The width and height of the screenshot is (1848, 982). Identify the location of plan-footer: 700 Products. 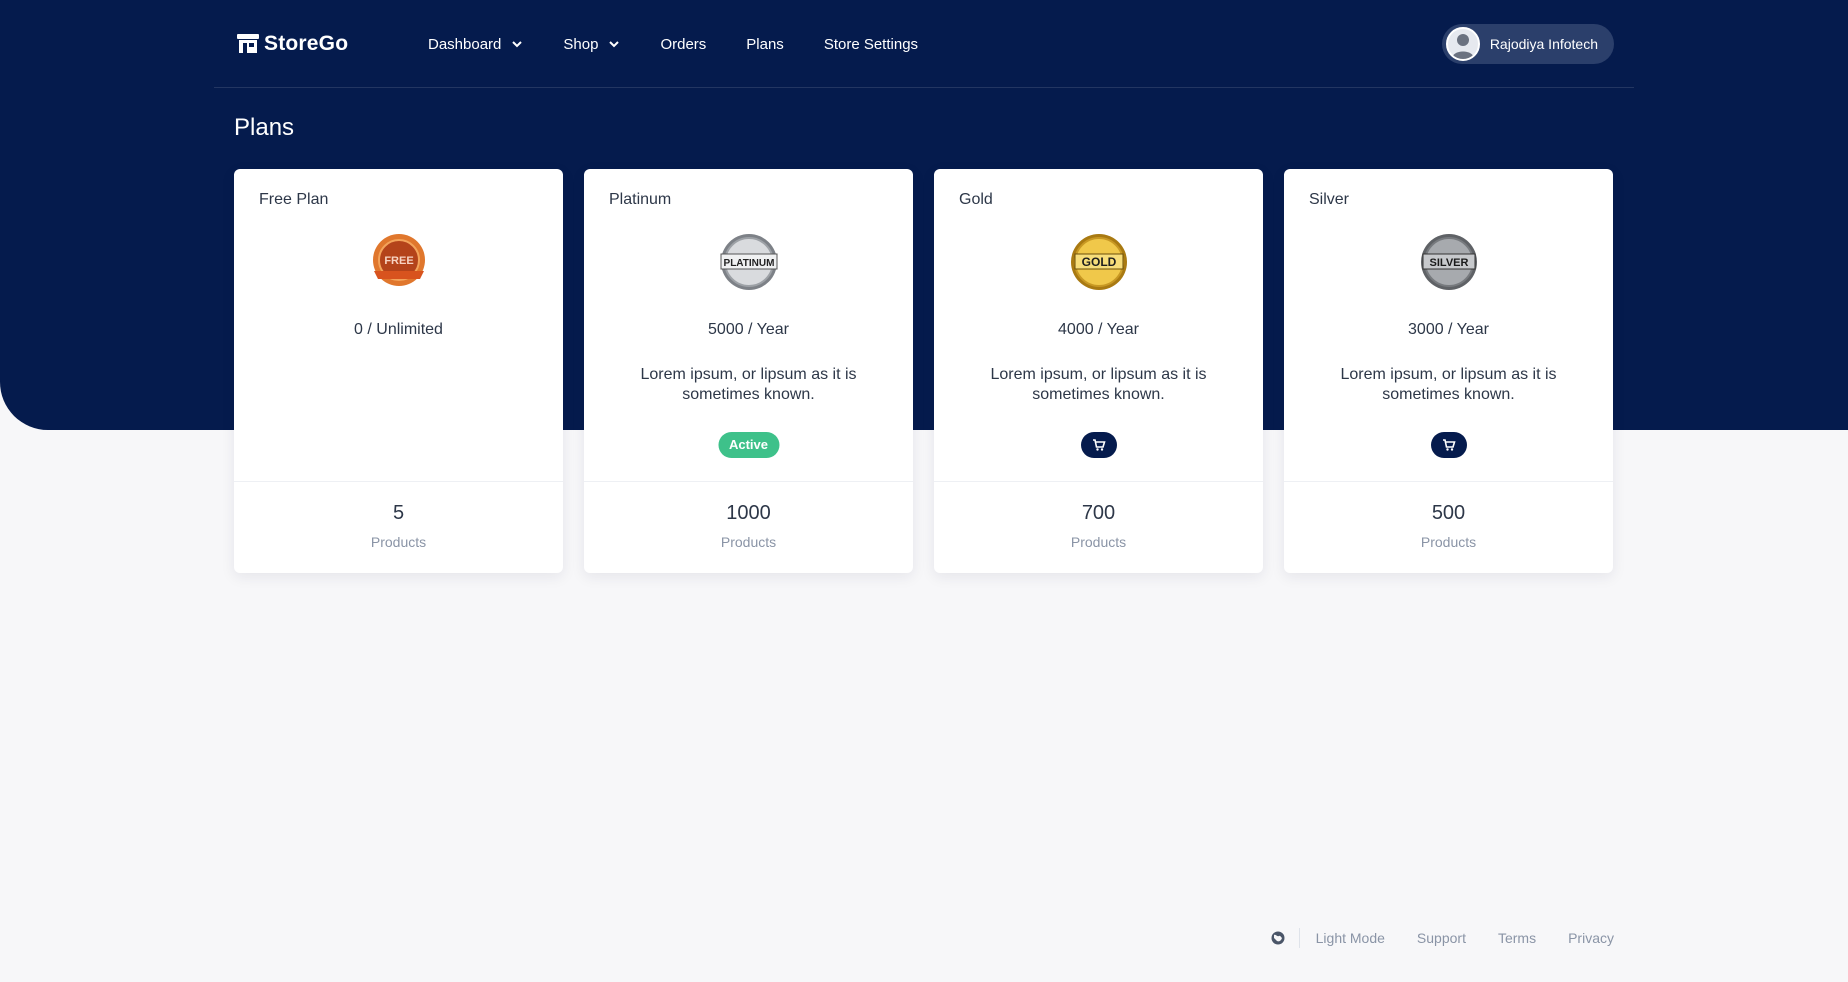
(1098, 527).